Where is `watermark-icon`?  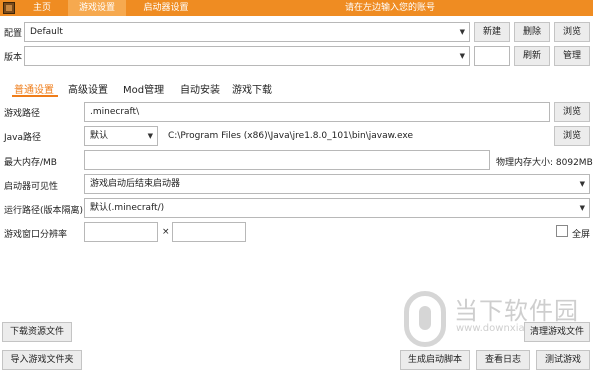
watermark-icon is located at coordinates (425, 319).